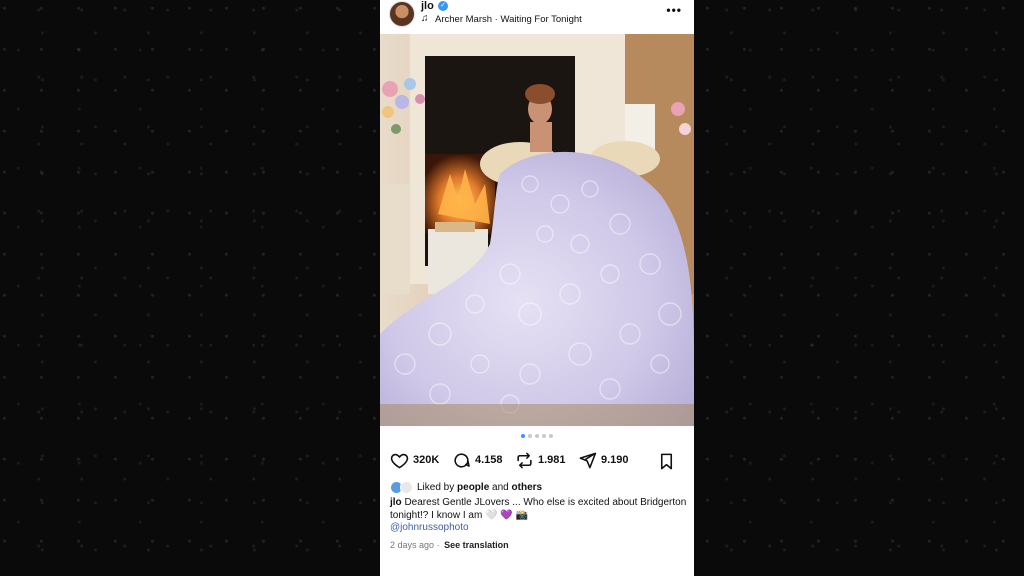 Image resolution: width=1024 pixels, height=576 pixels. I want to click on liked-by-text: Liked by people and others, so click(480, 487).